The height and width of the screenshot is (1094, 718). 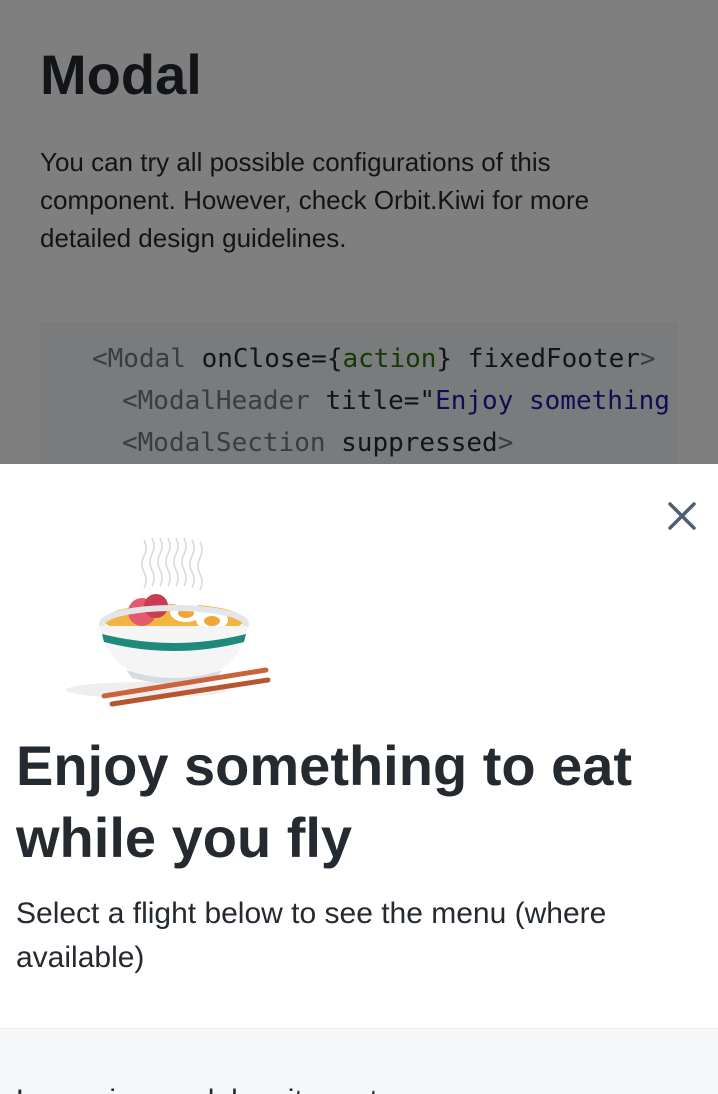 I want to click on close-button, so click(x=682, y=516).